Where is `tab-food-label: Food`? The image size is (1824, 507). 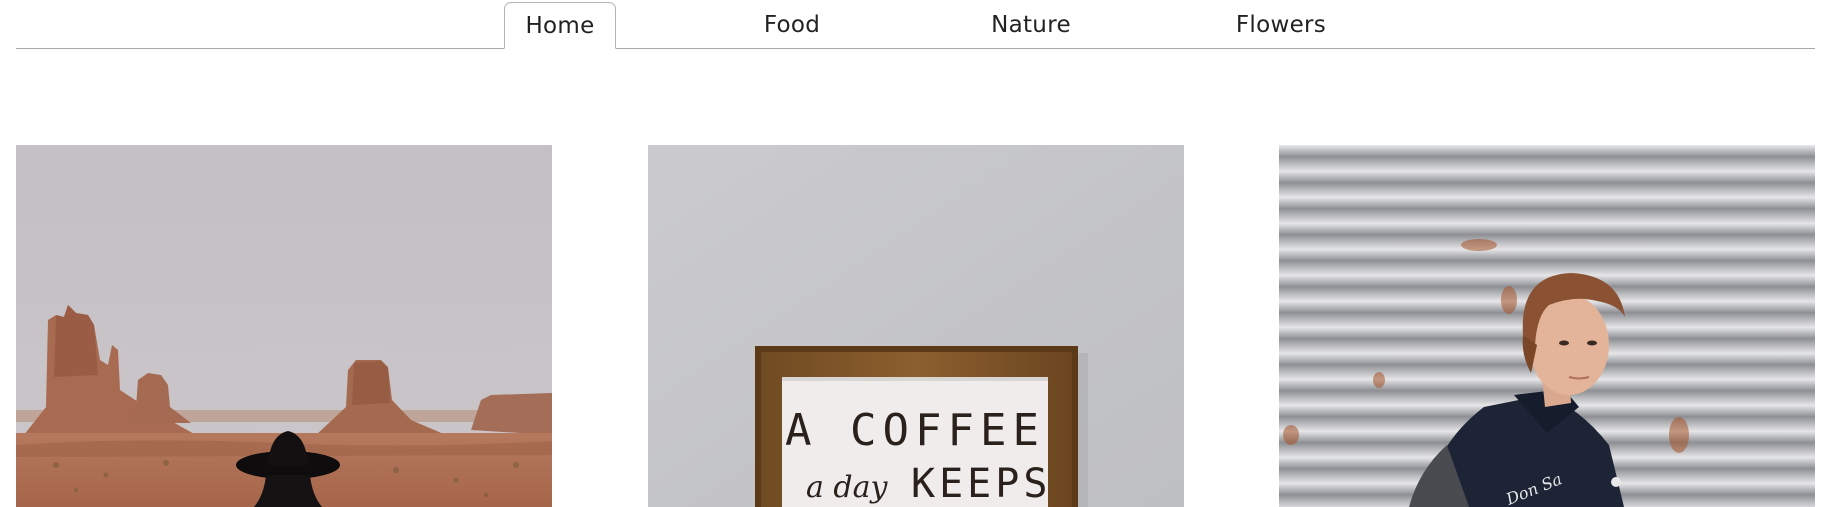
tab-food-label: Food is located at coordinates (792, 25).